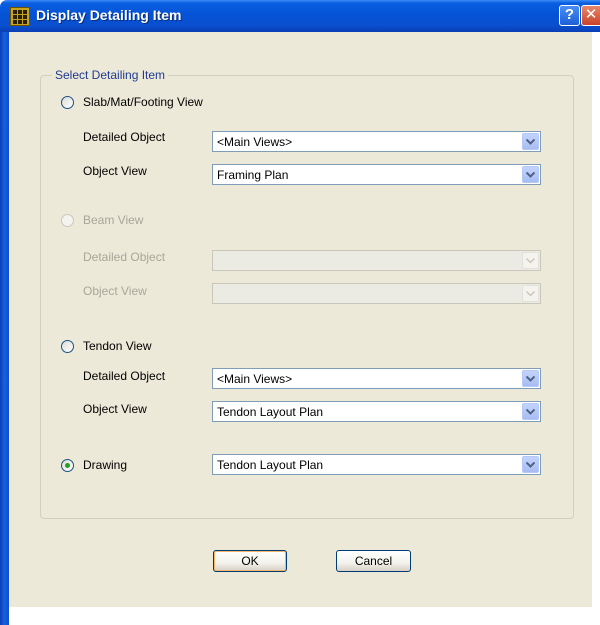 Image resolution: width=600 pixels, height=625 pixels. I want to click on beam-view-label: Beam View, so click(113, 220).